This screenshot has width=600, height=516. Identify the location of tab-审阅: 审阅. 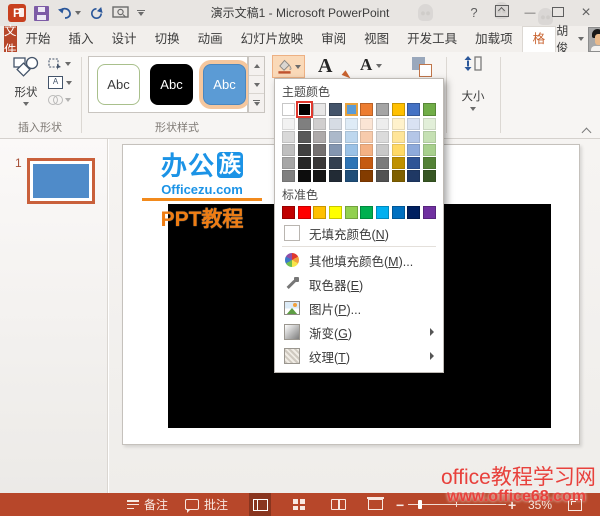
(333, 39).